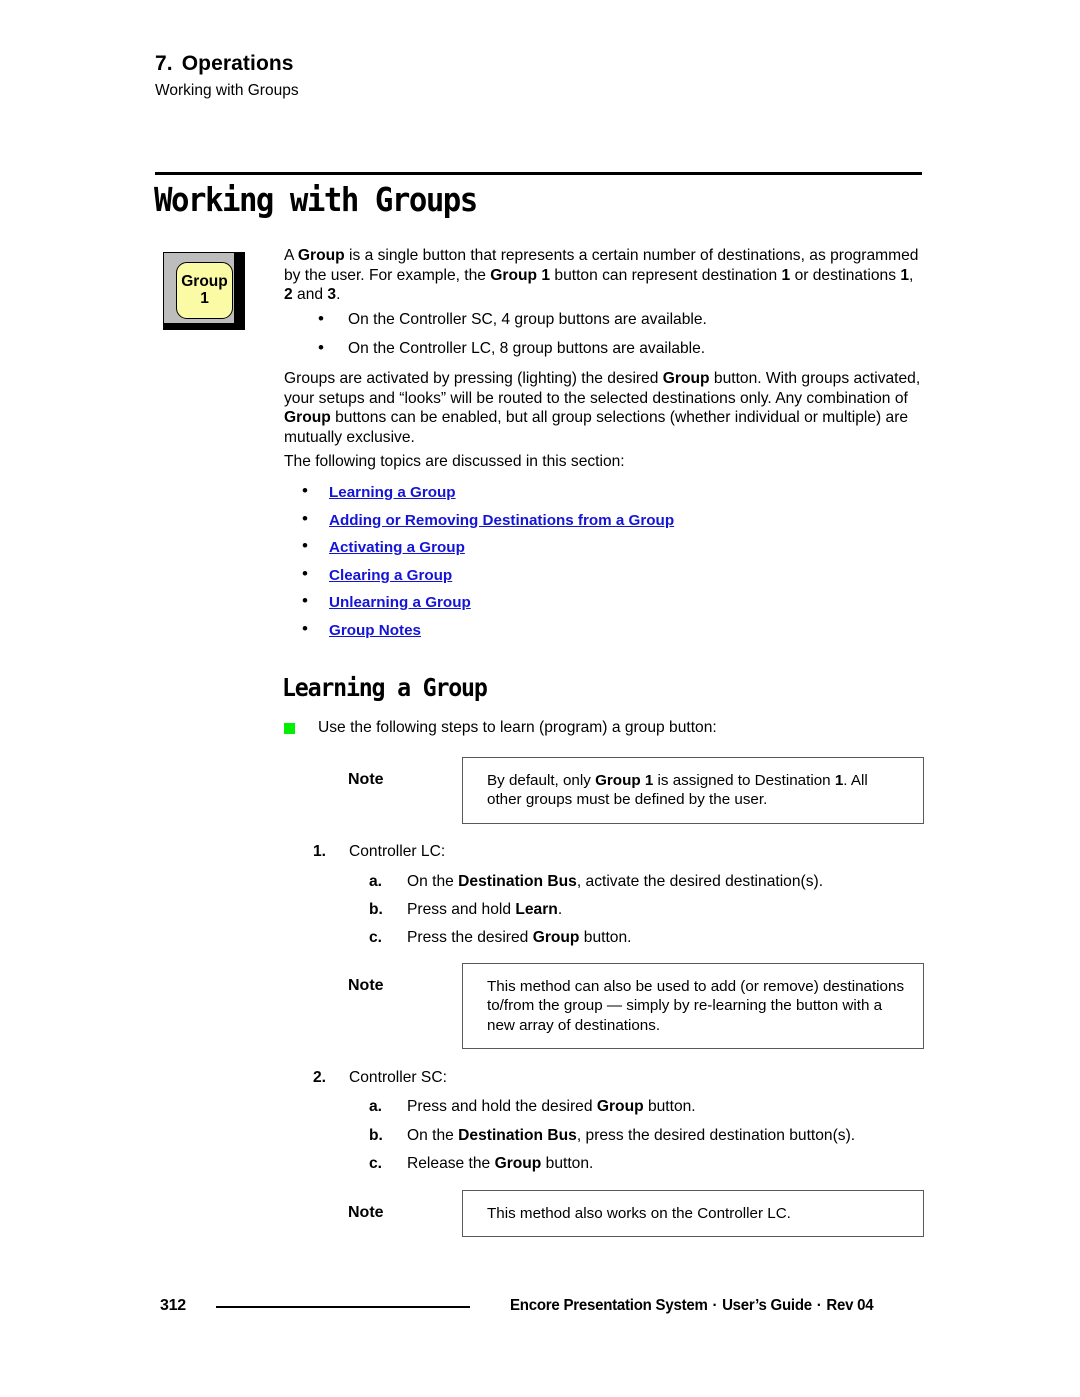  Describe the element at coordinates (767, 1305) in the screenshot. I see `footer-doc-type: User’s Guide` at that location.